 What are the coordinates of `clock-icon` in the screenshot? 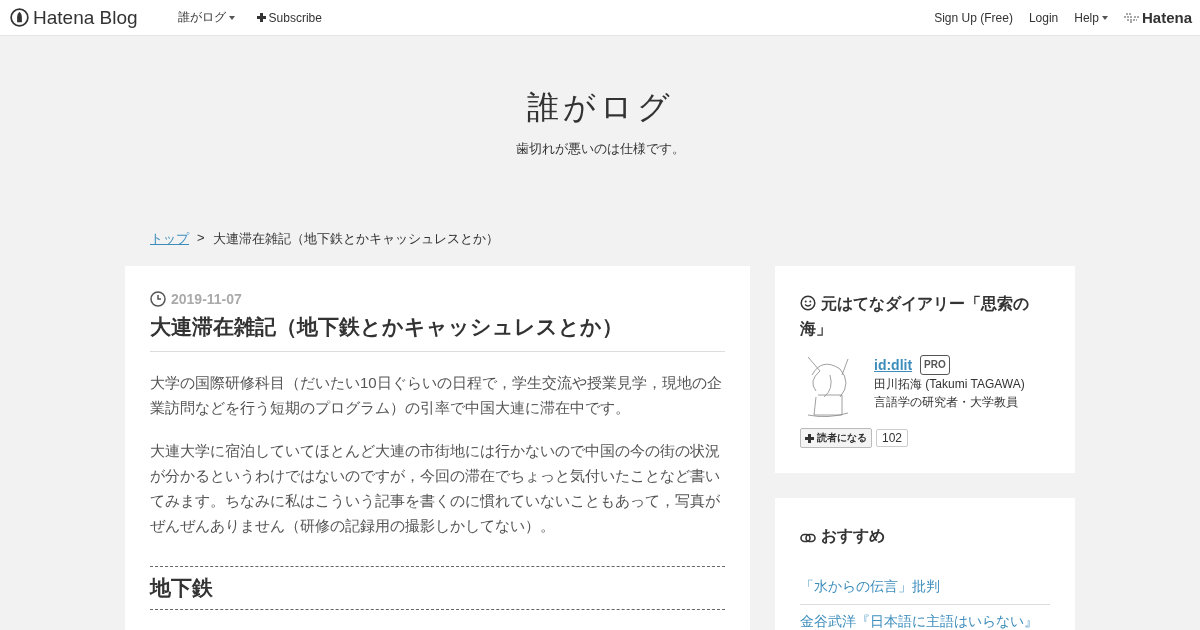 It's located at (158, 299).